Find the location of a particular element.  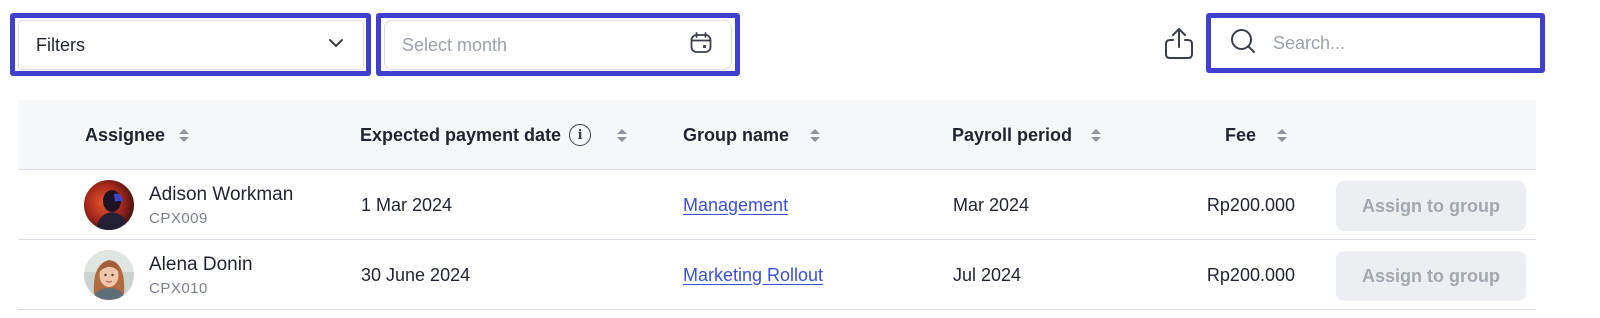

export-button is located at coordinates (1179, 45).